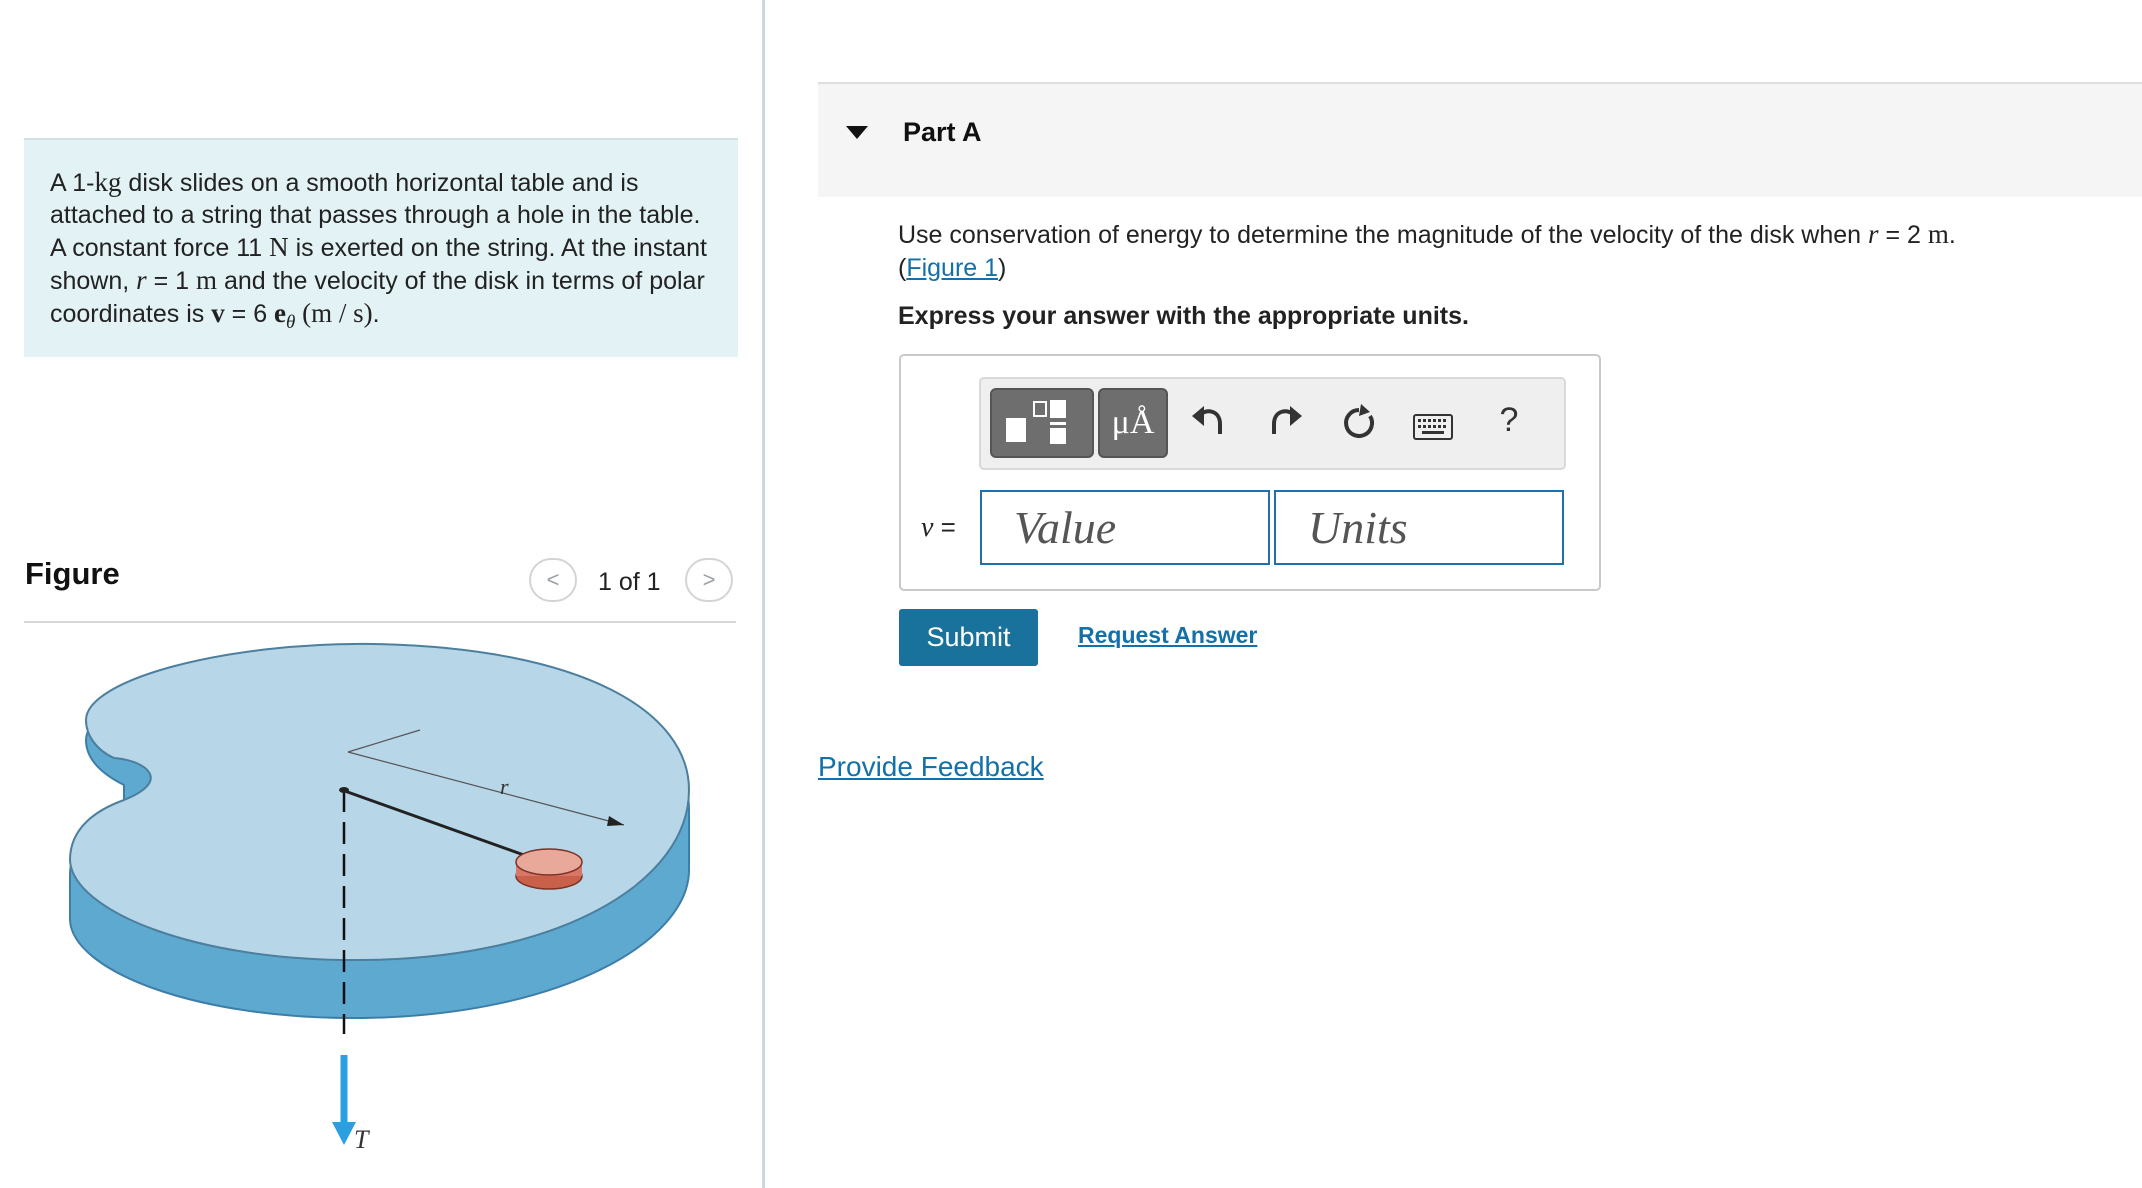 This screenshot has height=1188, width=2142. I want to click on math-theta: θ, so click(291, 322).